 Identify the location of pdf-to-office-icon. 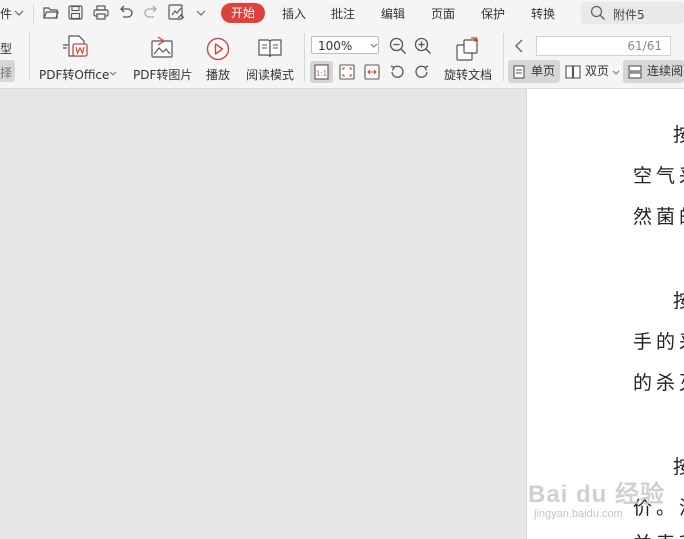
(76, 48).